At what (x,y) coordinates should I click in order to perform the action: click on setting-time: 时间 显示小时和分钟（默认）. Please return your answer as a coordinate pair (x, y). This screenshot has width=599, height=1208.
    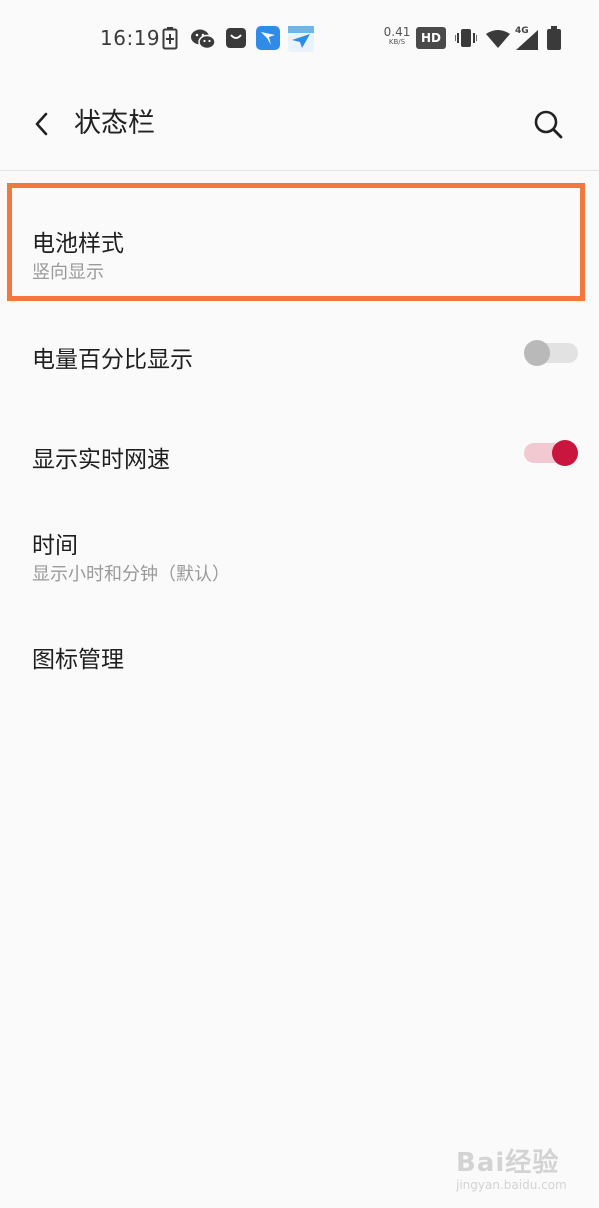
    Looking at the image, I should click on (299, 550).